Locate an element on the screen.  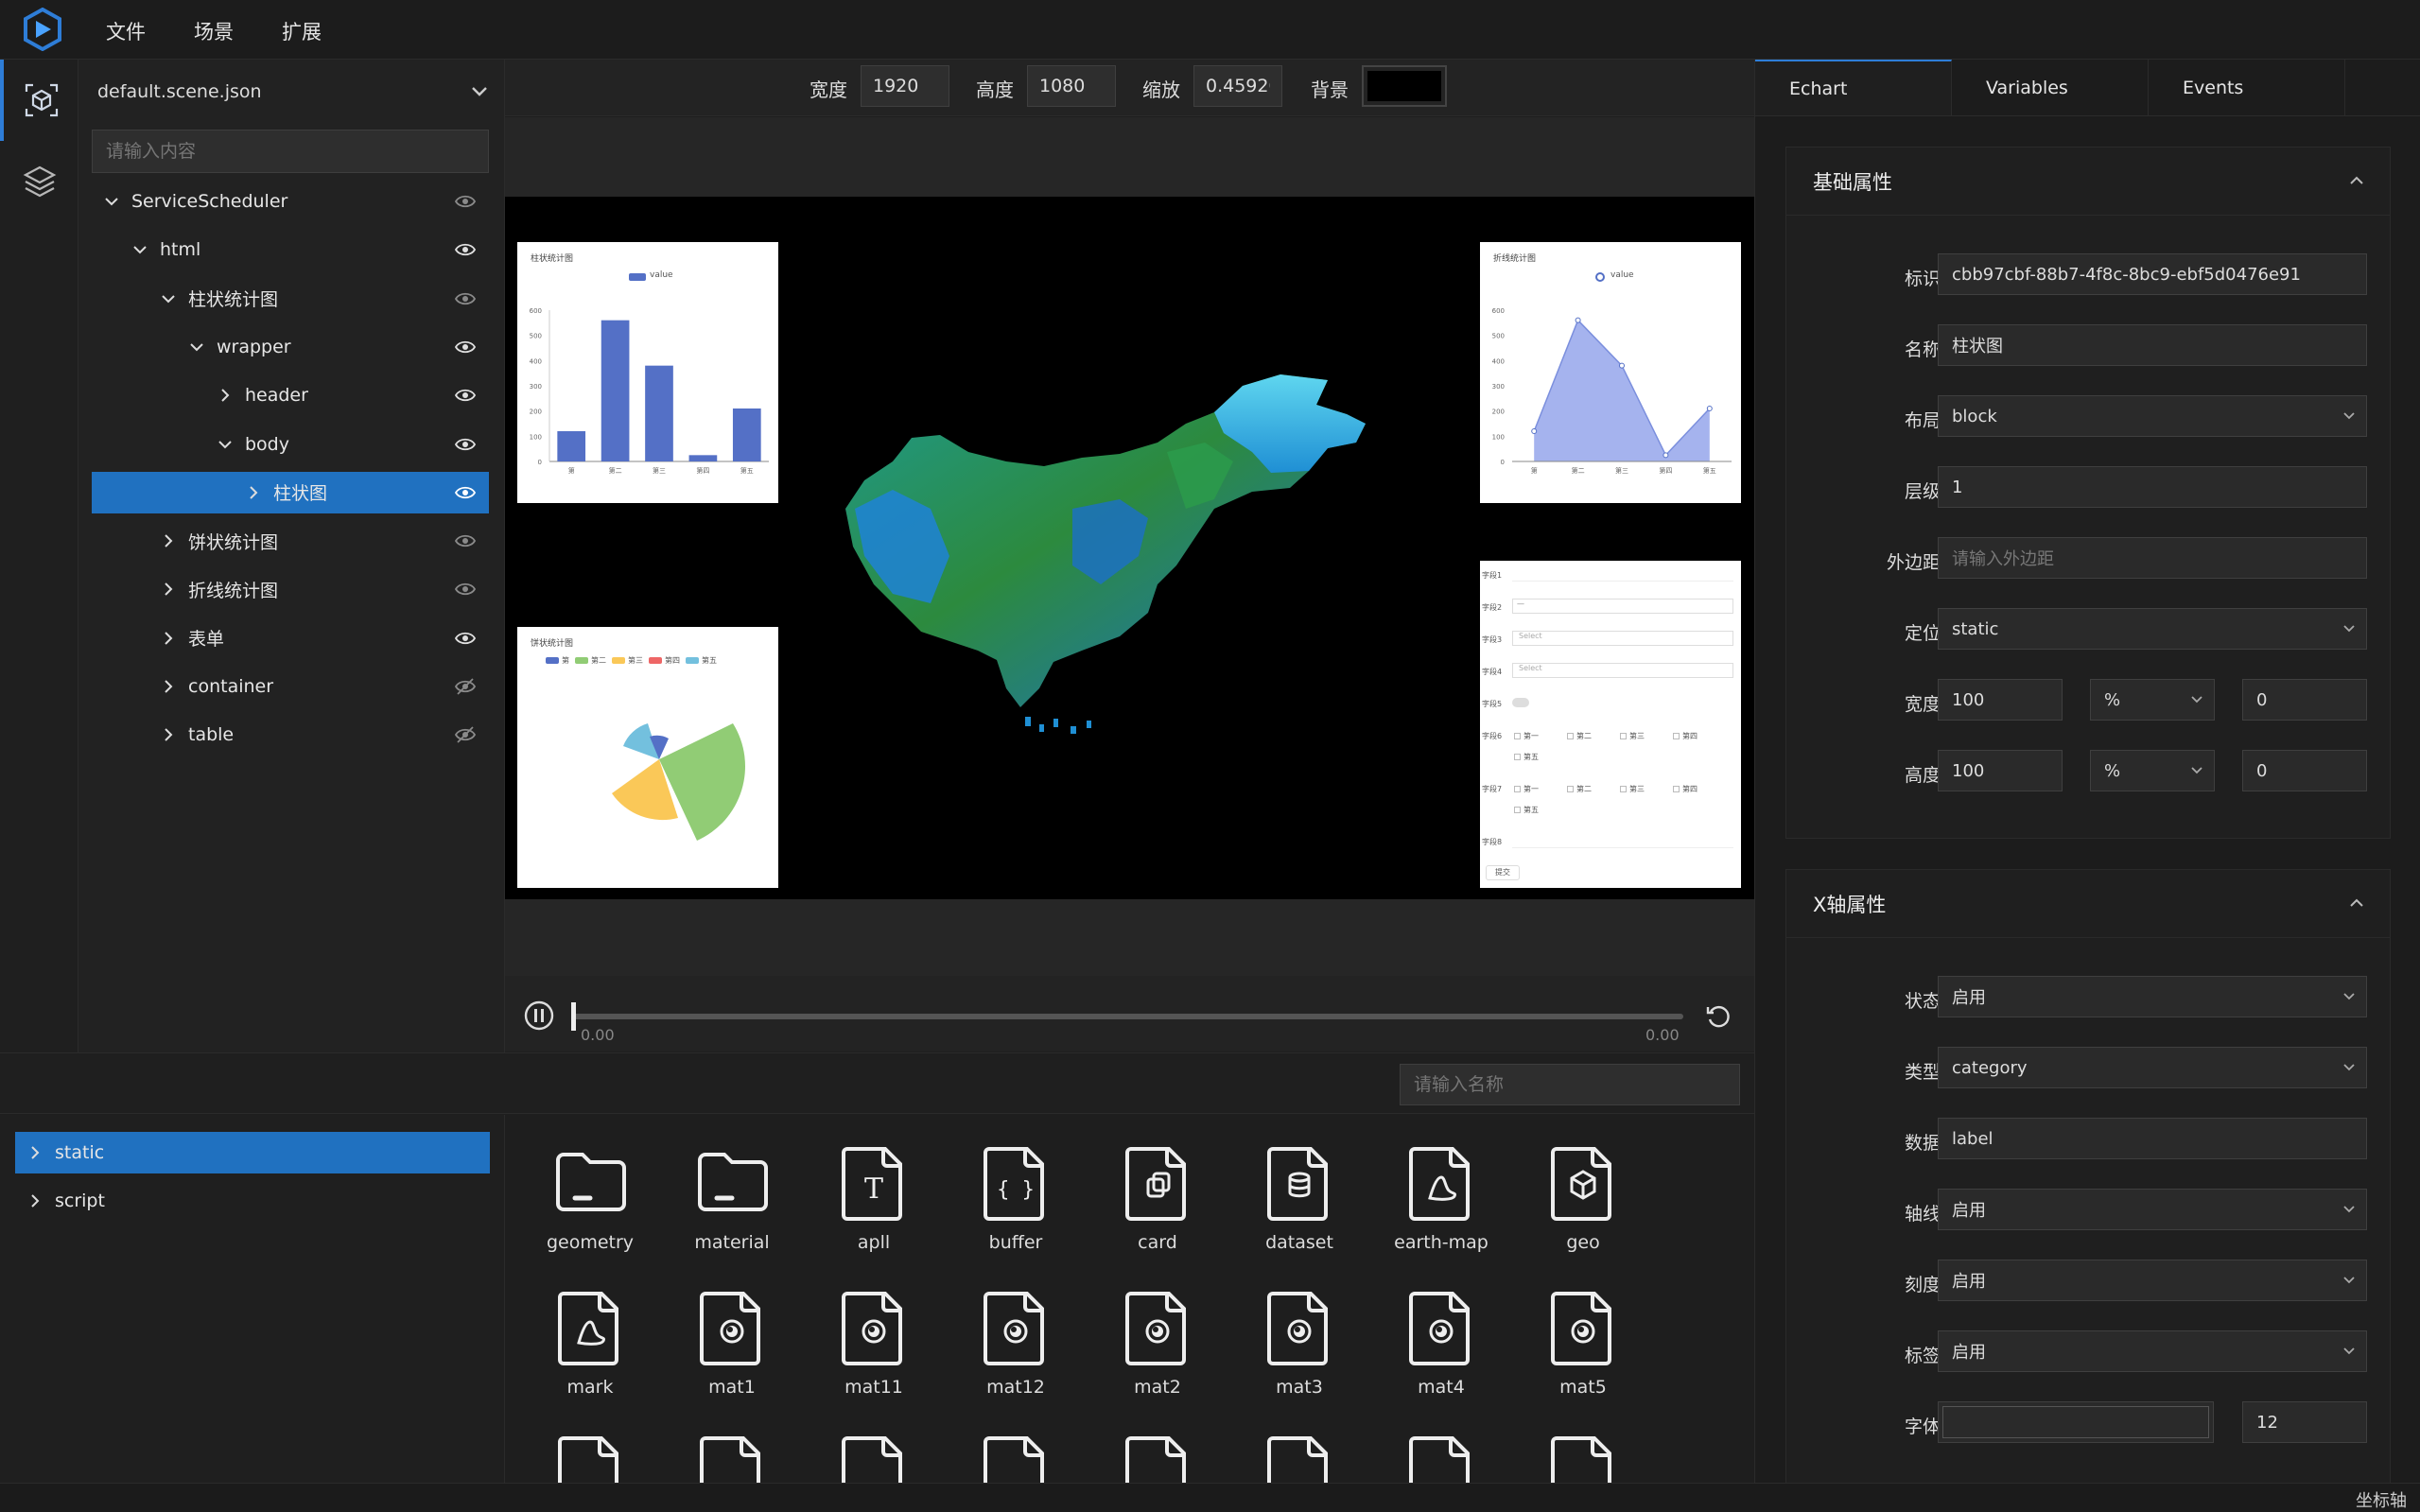
tab-events: Events is located at coordinates (2247, 88).